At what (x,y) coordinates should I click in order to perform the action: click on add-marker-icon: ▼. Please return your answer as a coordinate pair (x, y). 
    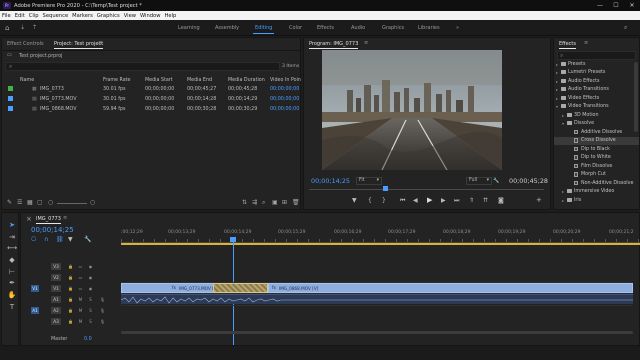
    Looking at the image, I should click on (354, 200).